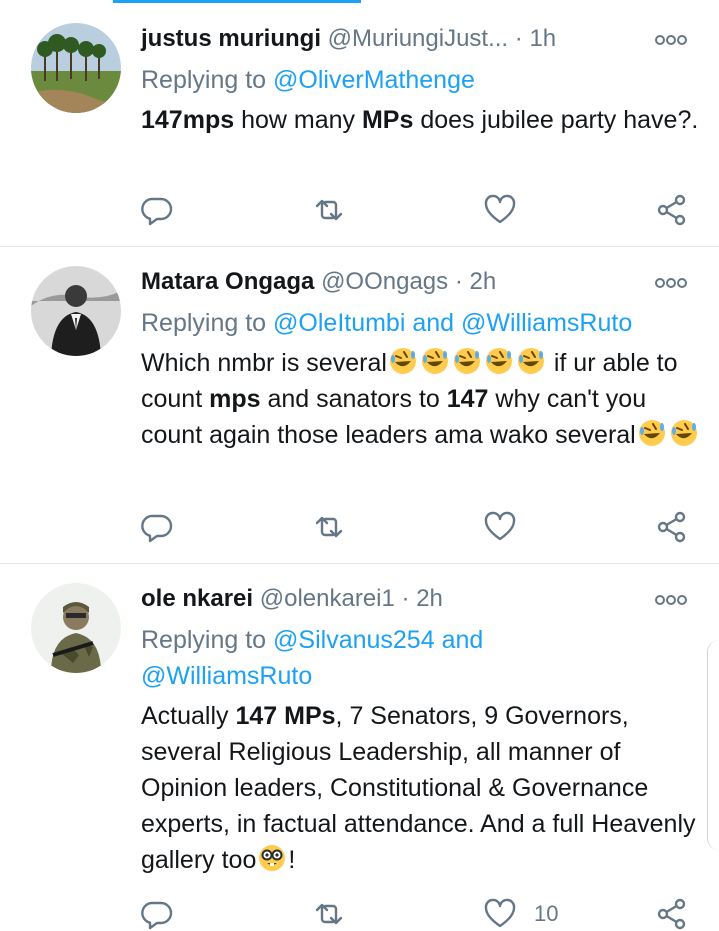 This screenshot has width=719, height=931. I want to click on timestamp: 1h, so click(542, 38).